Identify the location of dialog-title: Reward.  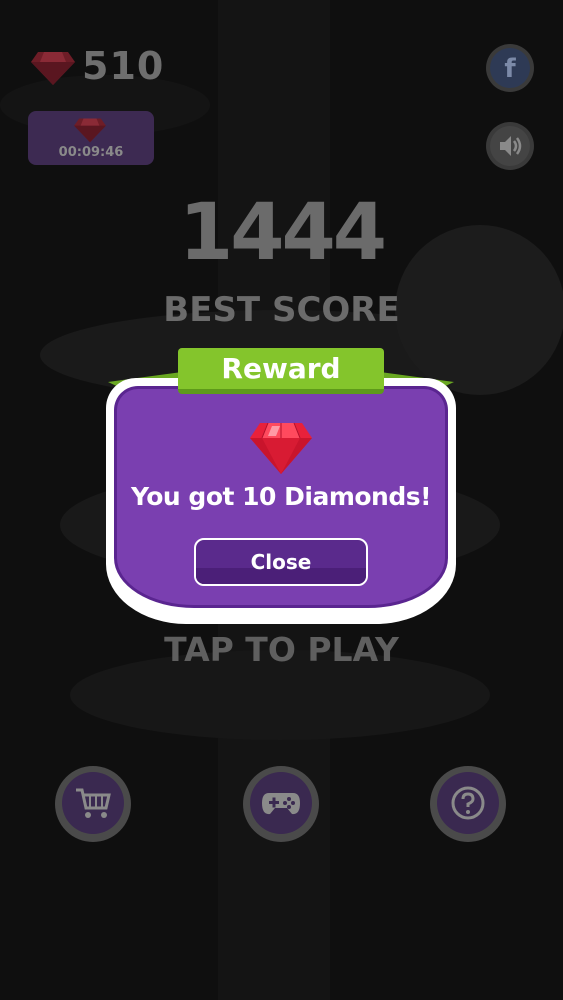
(281, 368).